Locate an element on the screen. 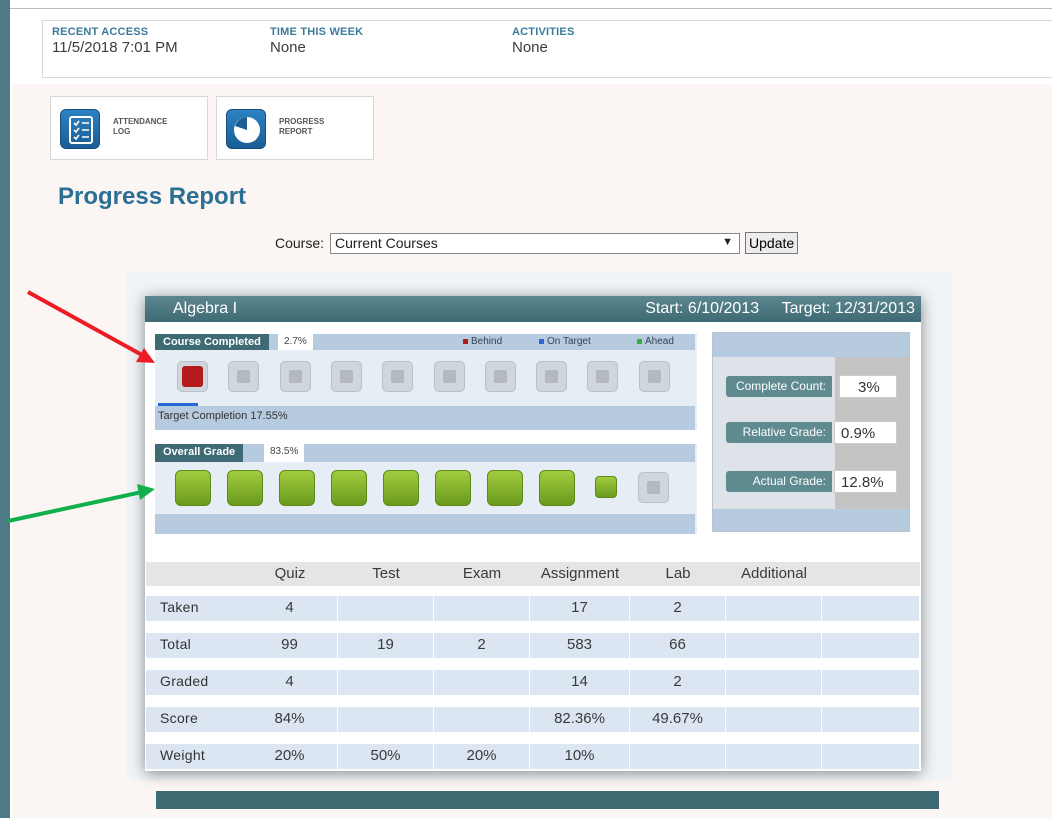  annotation-arrows is located at coordinates (81, 406).